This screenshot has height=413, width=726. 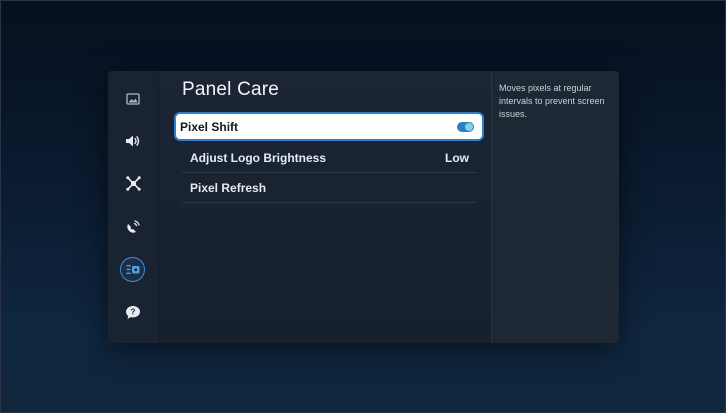 What do you see at coordinates (228, 187) in the screenshot?
I see `menu-item-label: Pixel Refresh` at bounding box center [228, 187].